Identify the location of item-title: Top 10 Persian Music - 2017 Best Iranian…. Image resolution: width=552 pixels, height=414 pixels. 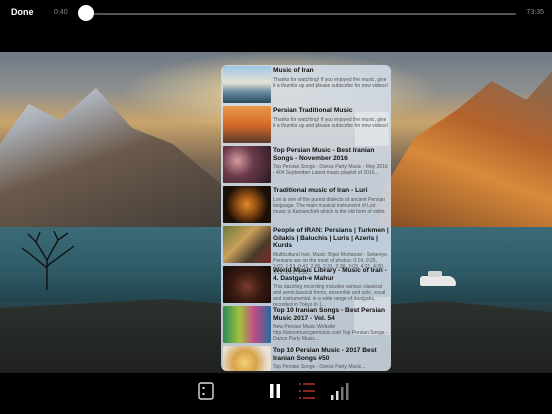
(325, 354).